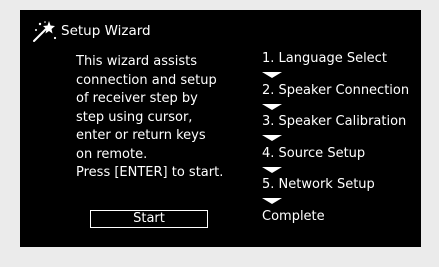  What do you see at coordinates (293, 216) in the screenshot?
I see `step-label: Complete` at bounding box center [293, 216].